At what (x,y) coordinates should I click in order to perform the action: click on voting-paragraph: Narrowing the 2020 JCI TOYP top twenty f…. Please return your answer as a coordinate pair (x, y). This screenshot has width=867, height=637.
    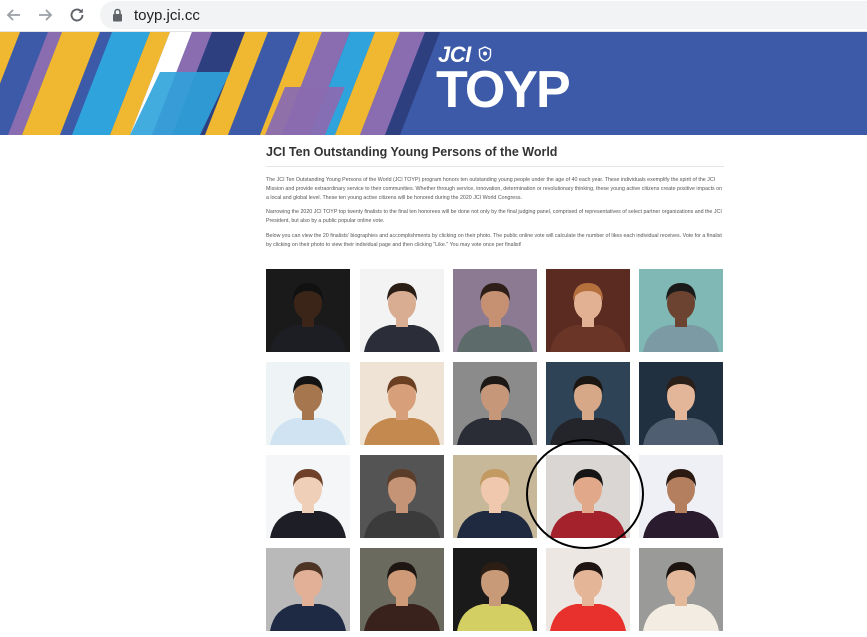
    Looking at the image, I should click on (494, 217).